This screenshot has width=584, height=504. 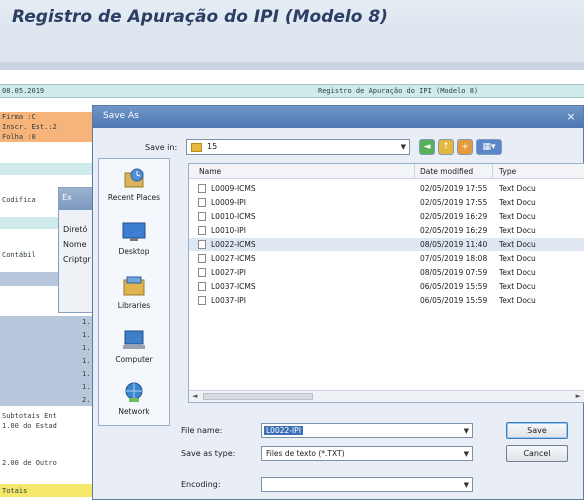 I want to click on save-in-label: Save in:, so click(x=161, y=147).